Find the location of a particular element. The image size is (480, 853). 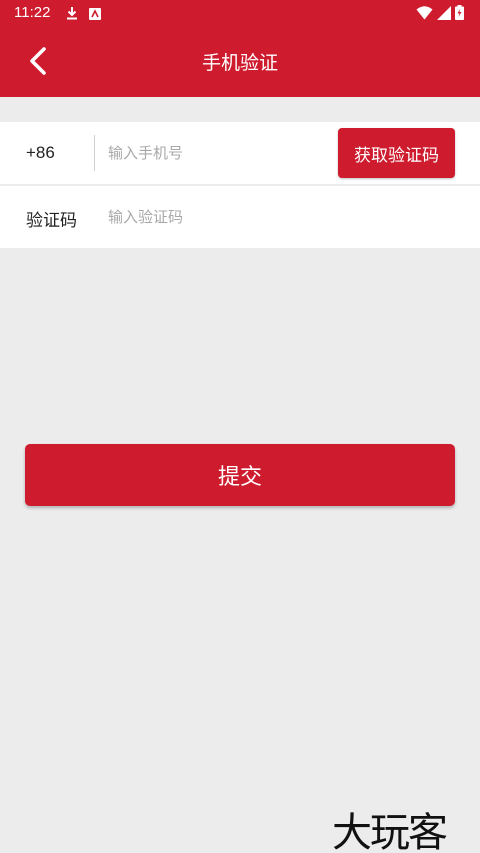

signal-icon is located at coordinates (444, 14).